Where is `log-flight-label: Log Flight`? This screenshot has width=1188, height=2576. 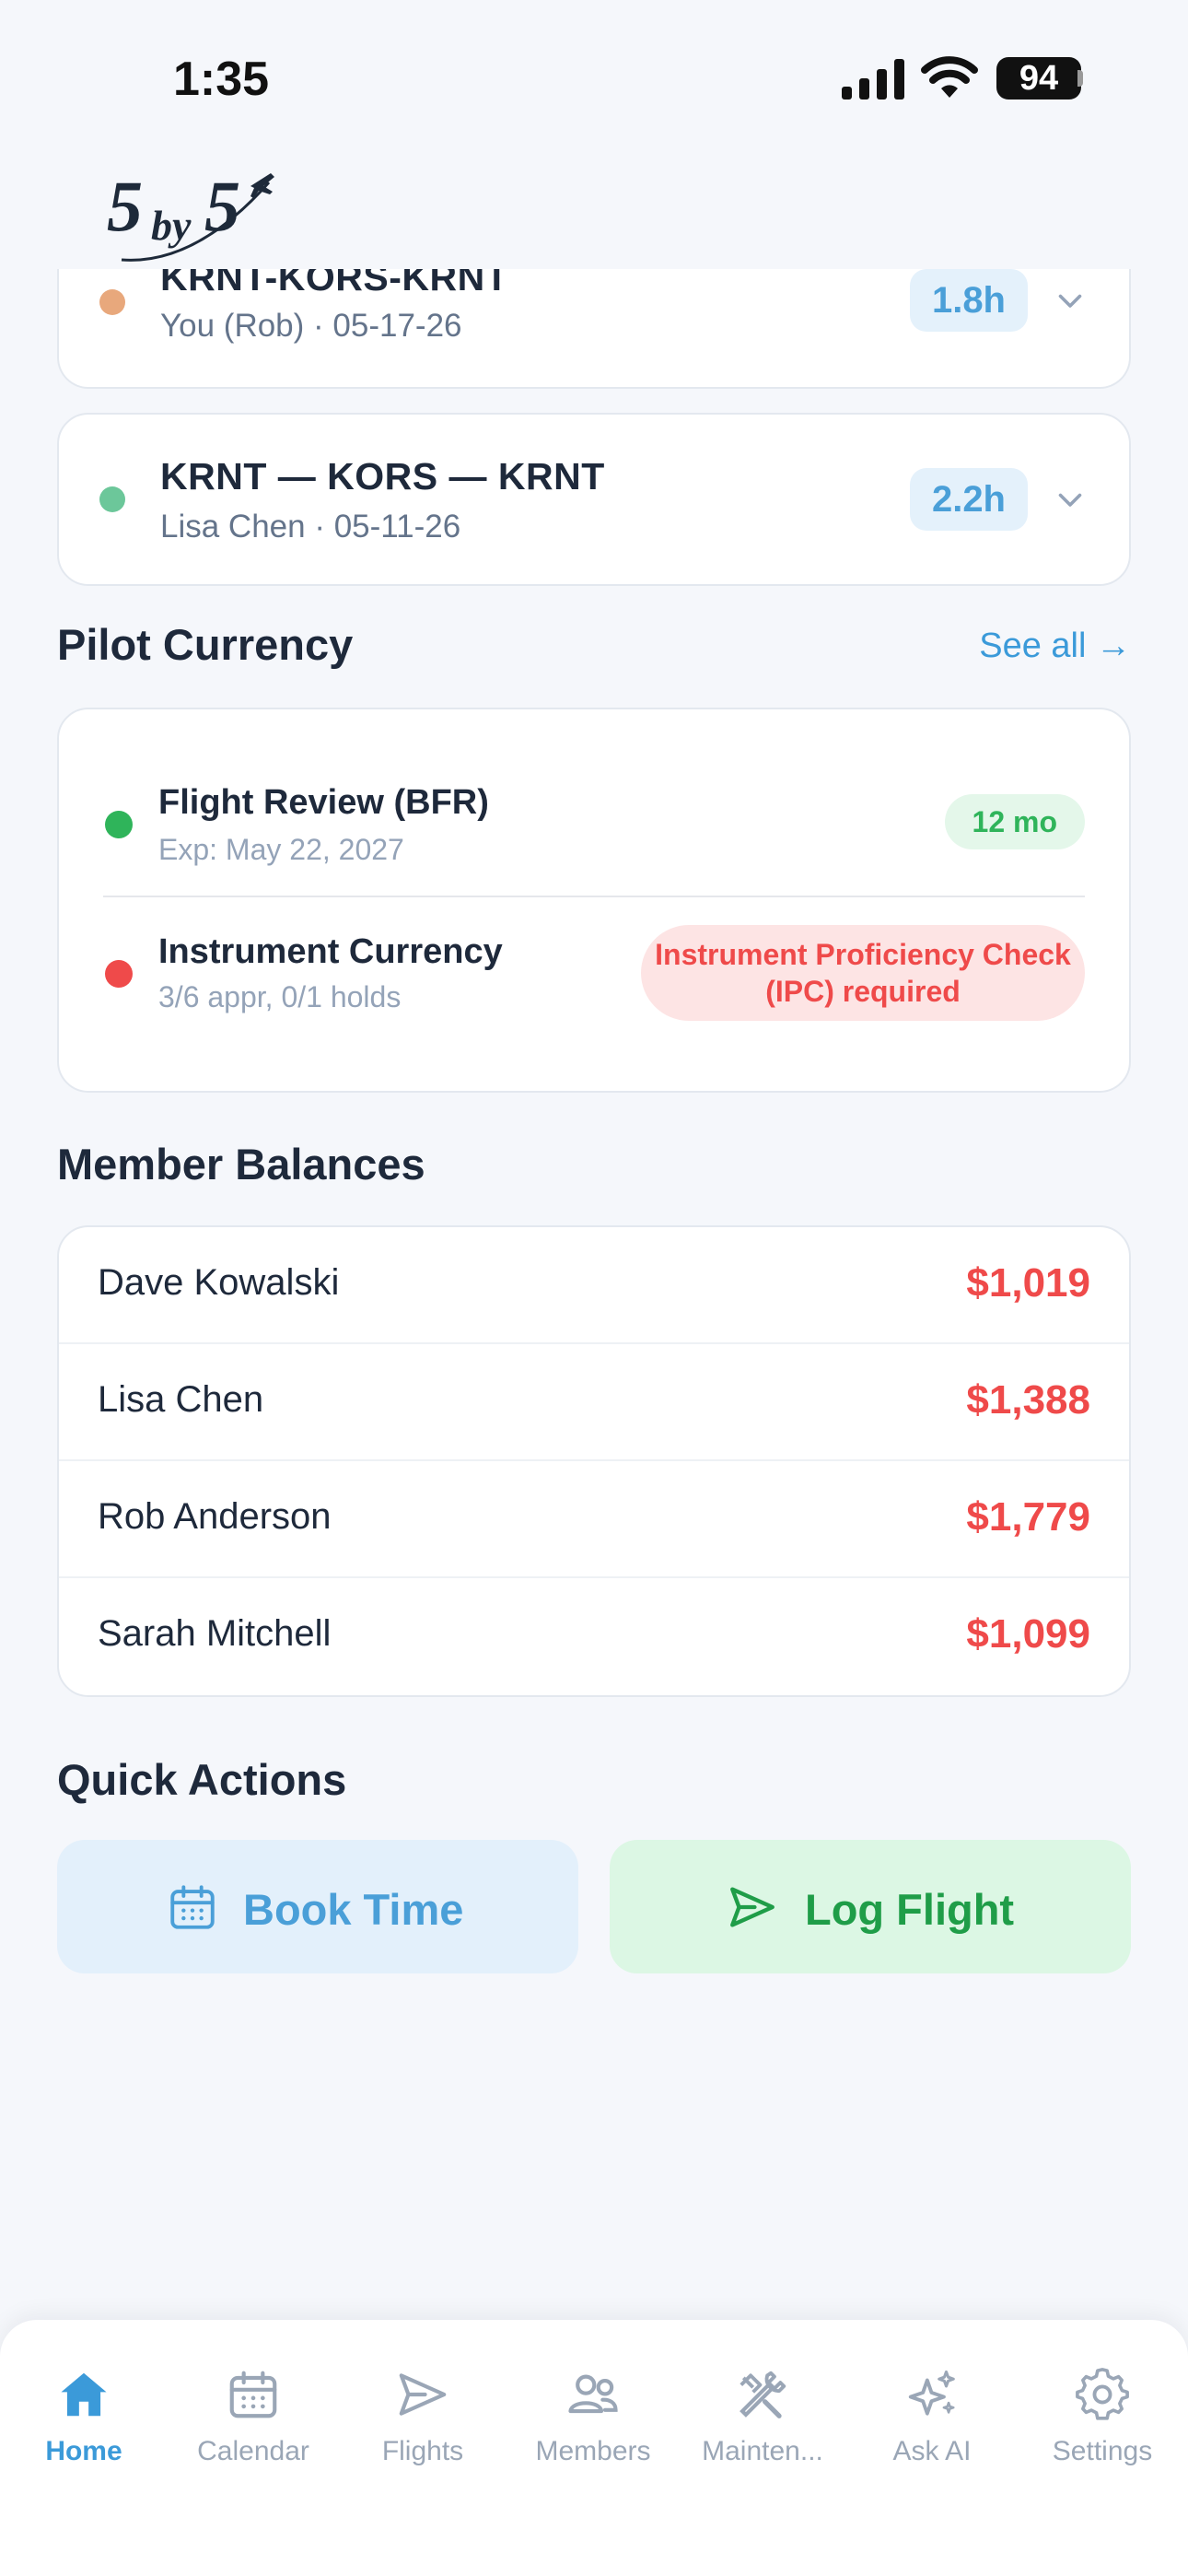 log-flight-label: Log Flight is located at coordinates (910, 1909).